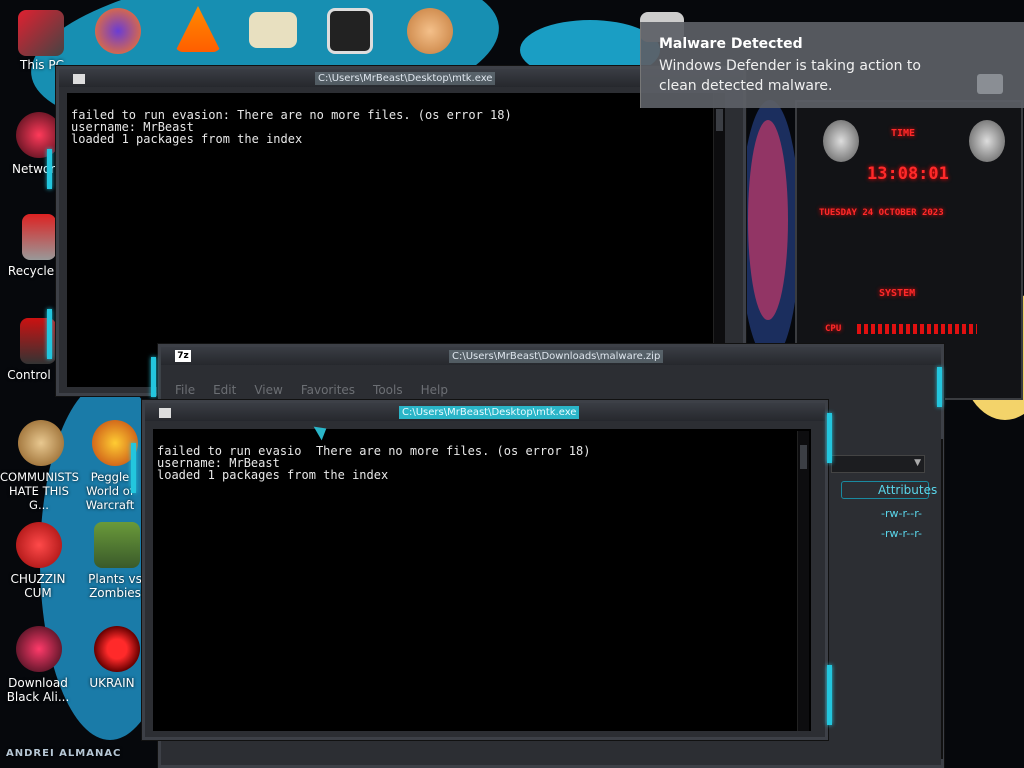  What do you see at coordinates (39, 545) in the screenshot?
I see `chuzzle-icon` at bounding box center [39, 545].